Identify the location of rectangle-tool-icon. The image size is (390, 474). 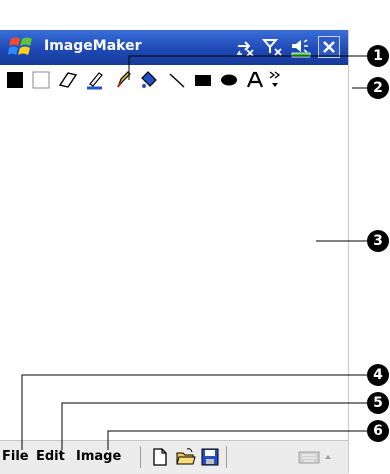
(203, 80).